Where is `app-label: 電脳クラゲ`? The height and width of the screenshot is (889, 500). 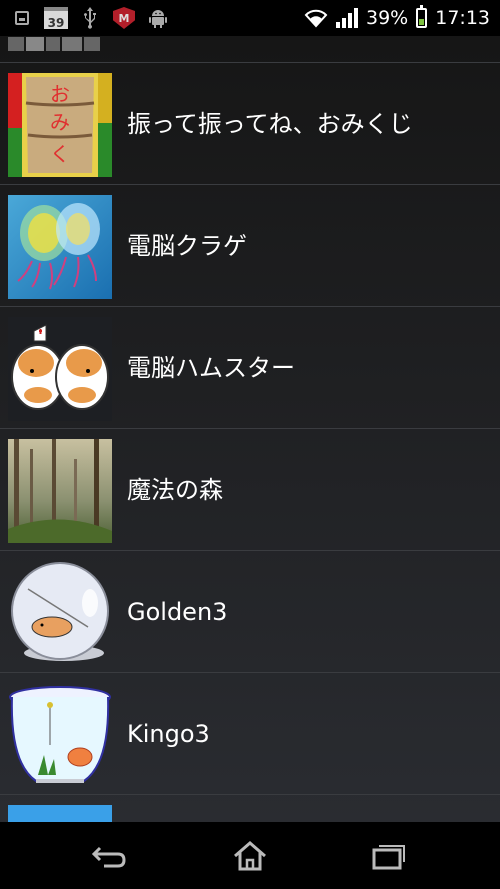
app-label: 電脳クラゲ is located at coordinates (187, 246).